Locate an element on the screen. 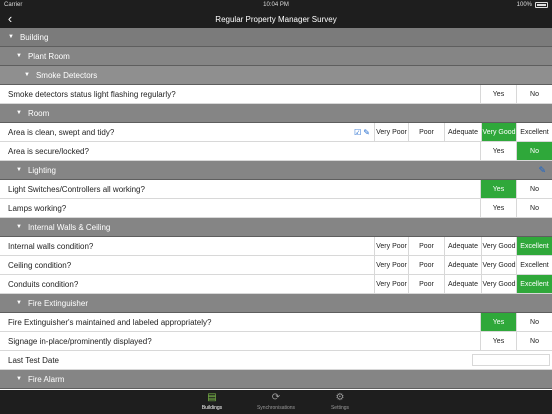 The height and width of the screenshot is (414, 552). question-label: Light Switches/Controllers all working? is located at coordinates (76, 189).